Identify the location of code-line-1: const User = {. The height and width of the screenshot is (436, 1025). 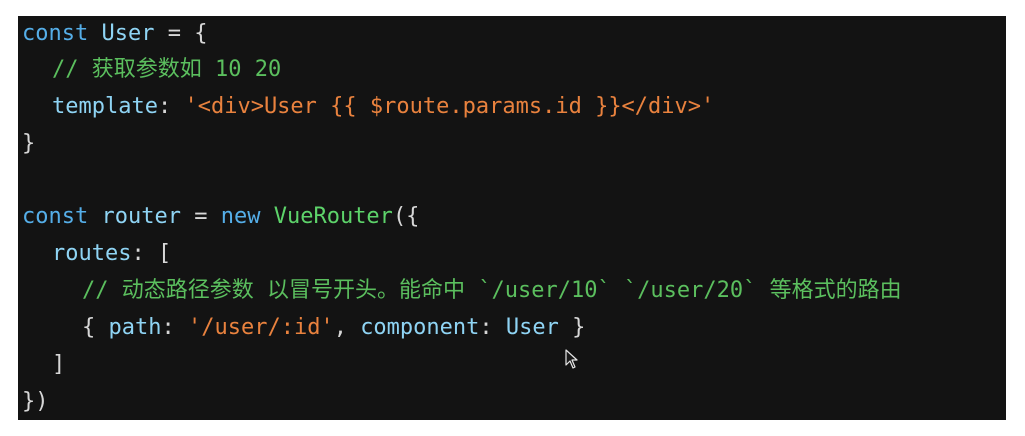
(114, 34).